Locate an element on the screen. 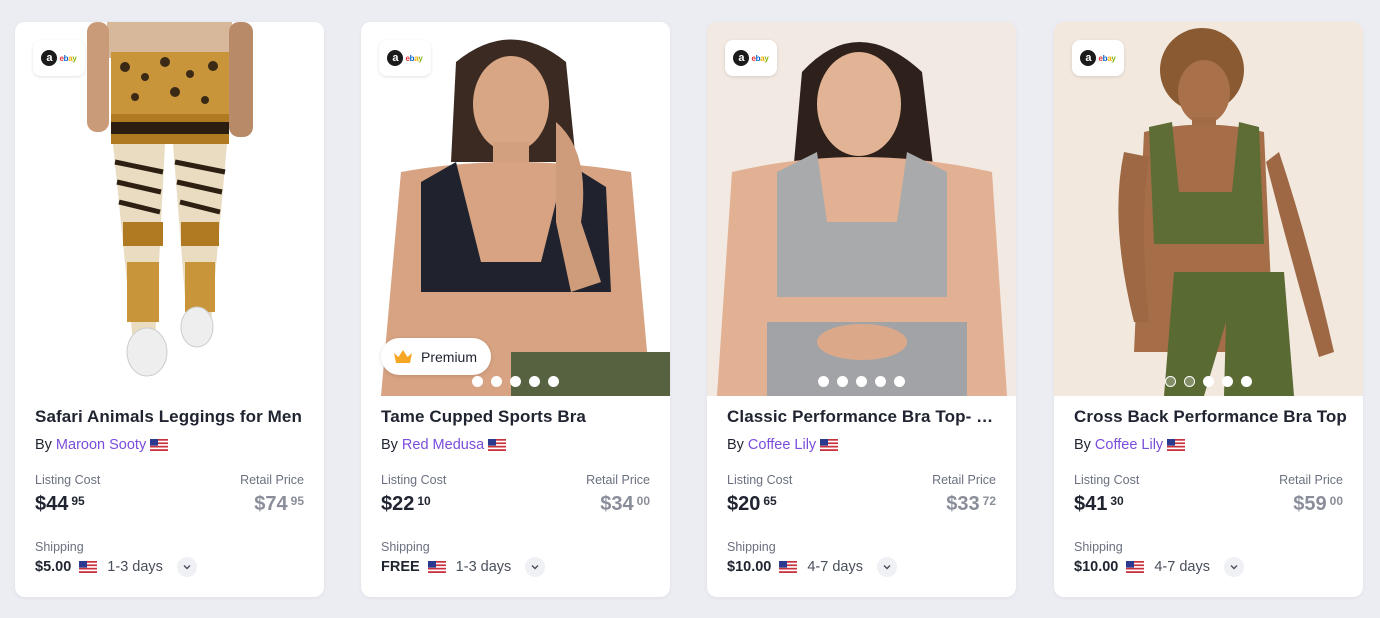  shipping-price: FREE is located at coordinates (400, 567).